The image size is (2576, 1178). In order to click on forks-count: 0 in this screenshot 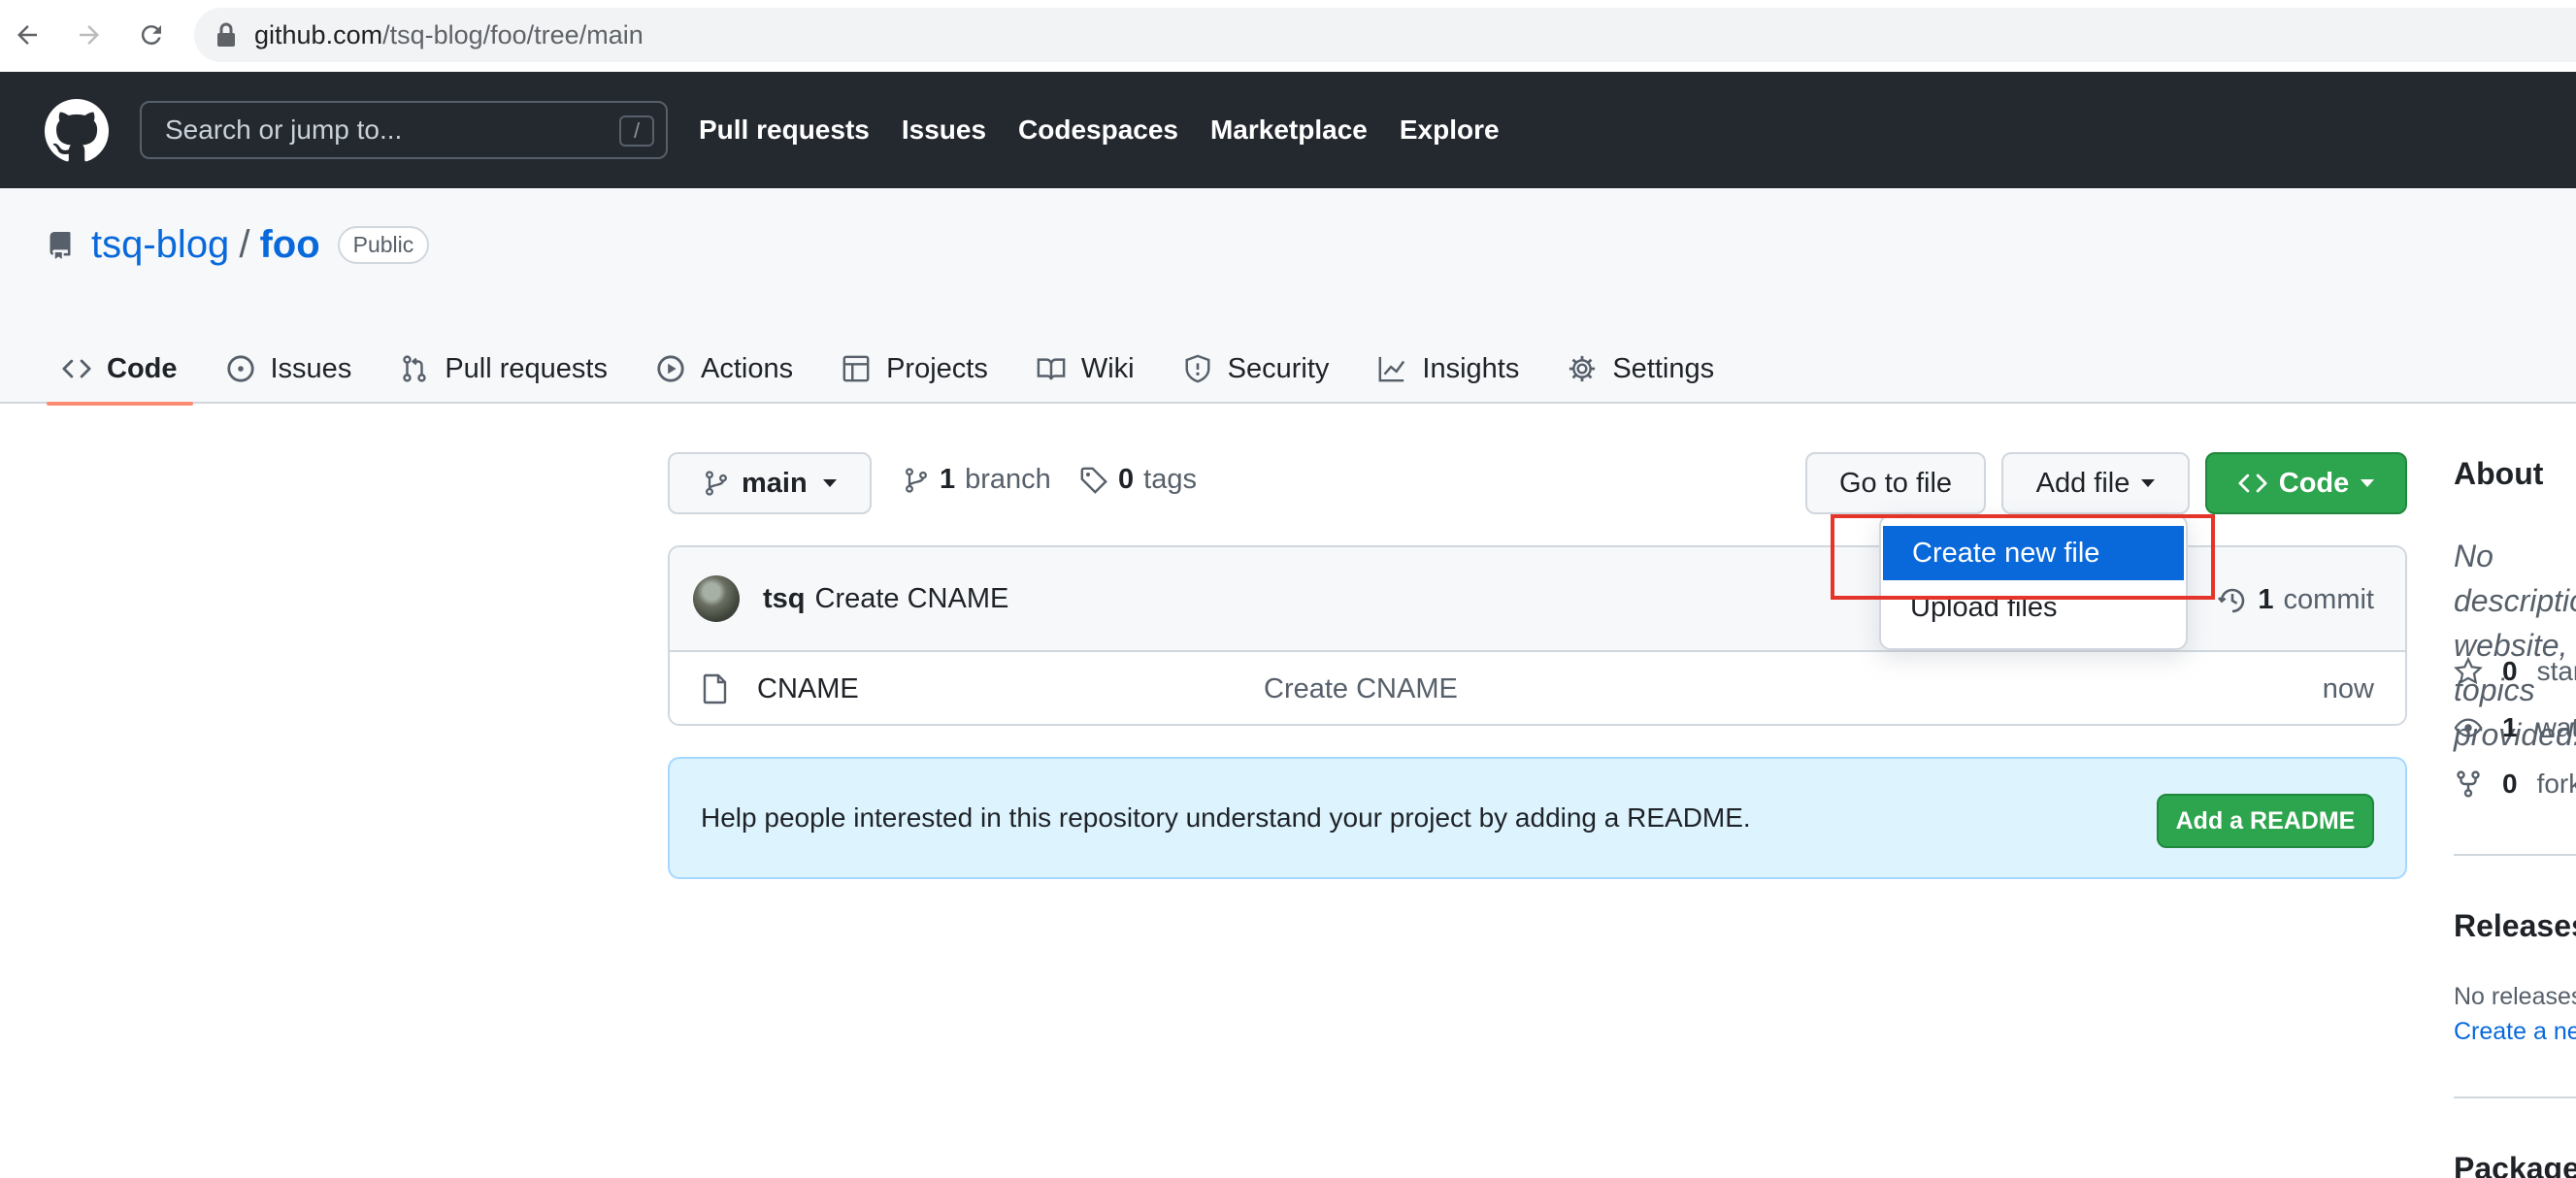, I will do `click(2510, 784)`.